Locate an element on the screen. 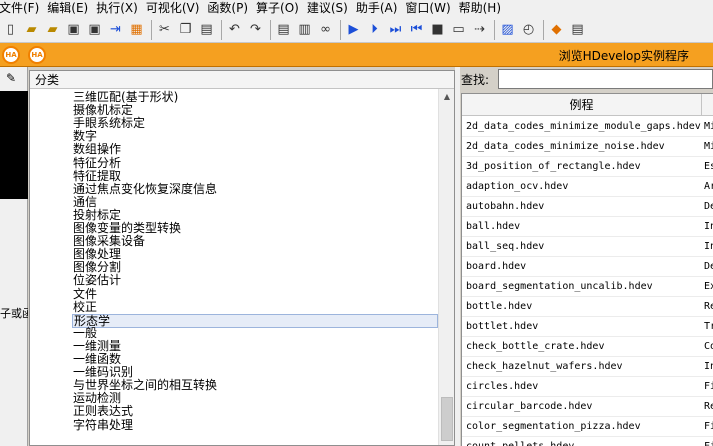 Image resolution: width=713 pixels, height=446 pixels. table-row: check_bottle_crate.hdev Co is located at coordinates (587, 347).